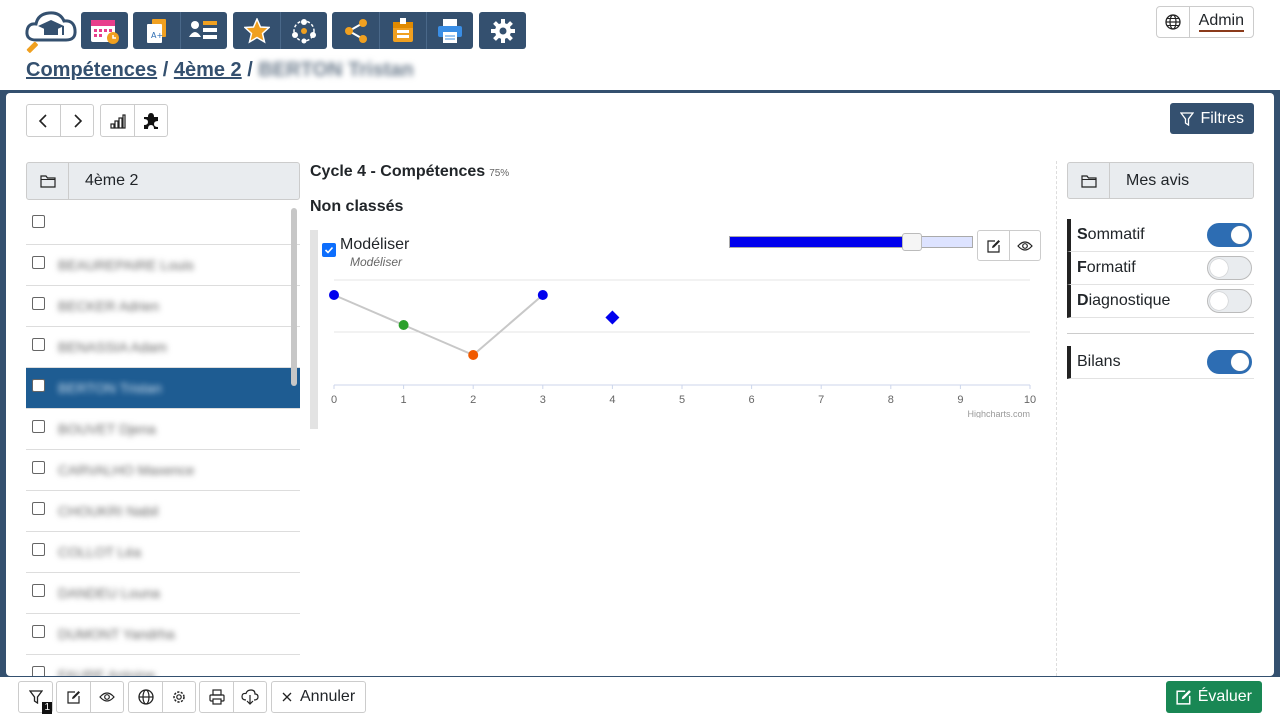 The image size is (1280, 720). Describe the element at coordinates (43, 120) in the screenshot. I see `previous-button` at that location.